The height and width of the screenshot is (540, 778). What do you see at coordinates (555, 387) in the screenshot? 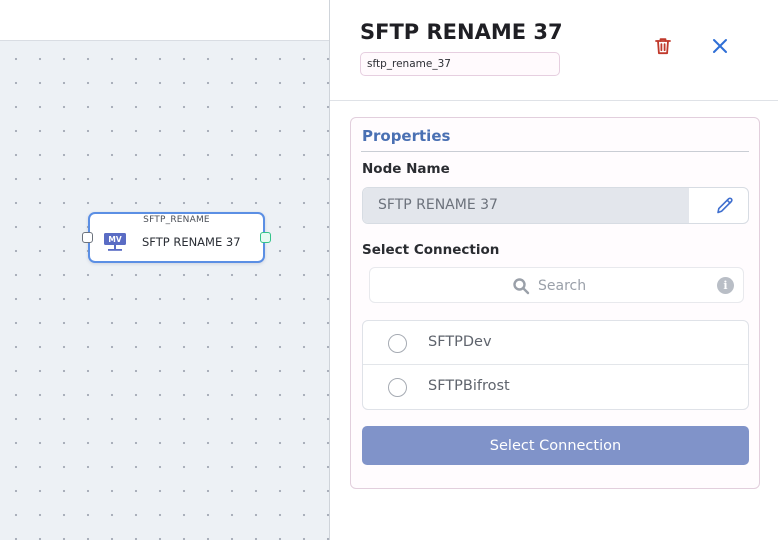
I see `connection-option-sftpbifrost: SFTPBifrost` at bounding box center [555, 387].